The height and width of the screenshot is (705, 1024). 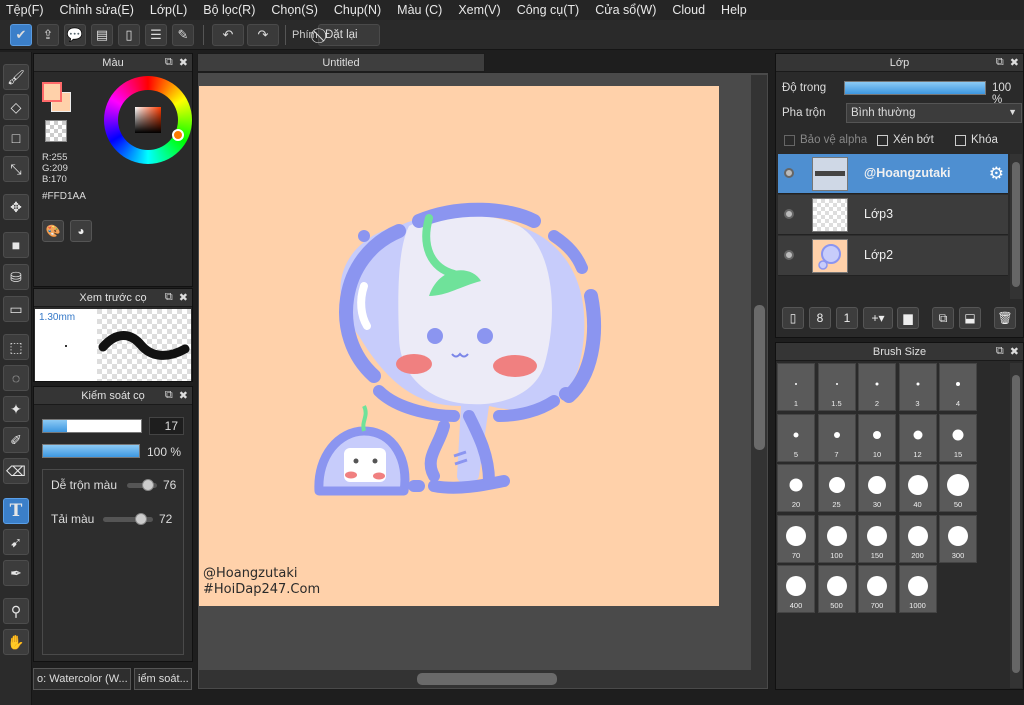 I want to click on menu-window: Cửa sổ(W), so click(x=625, y=10).